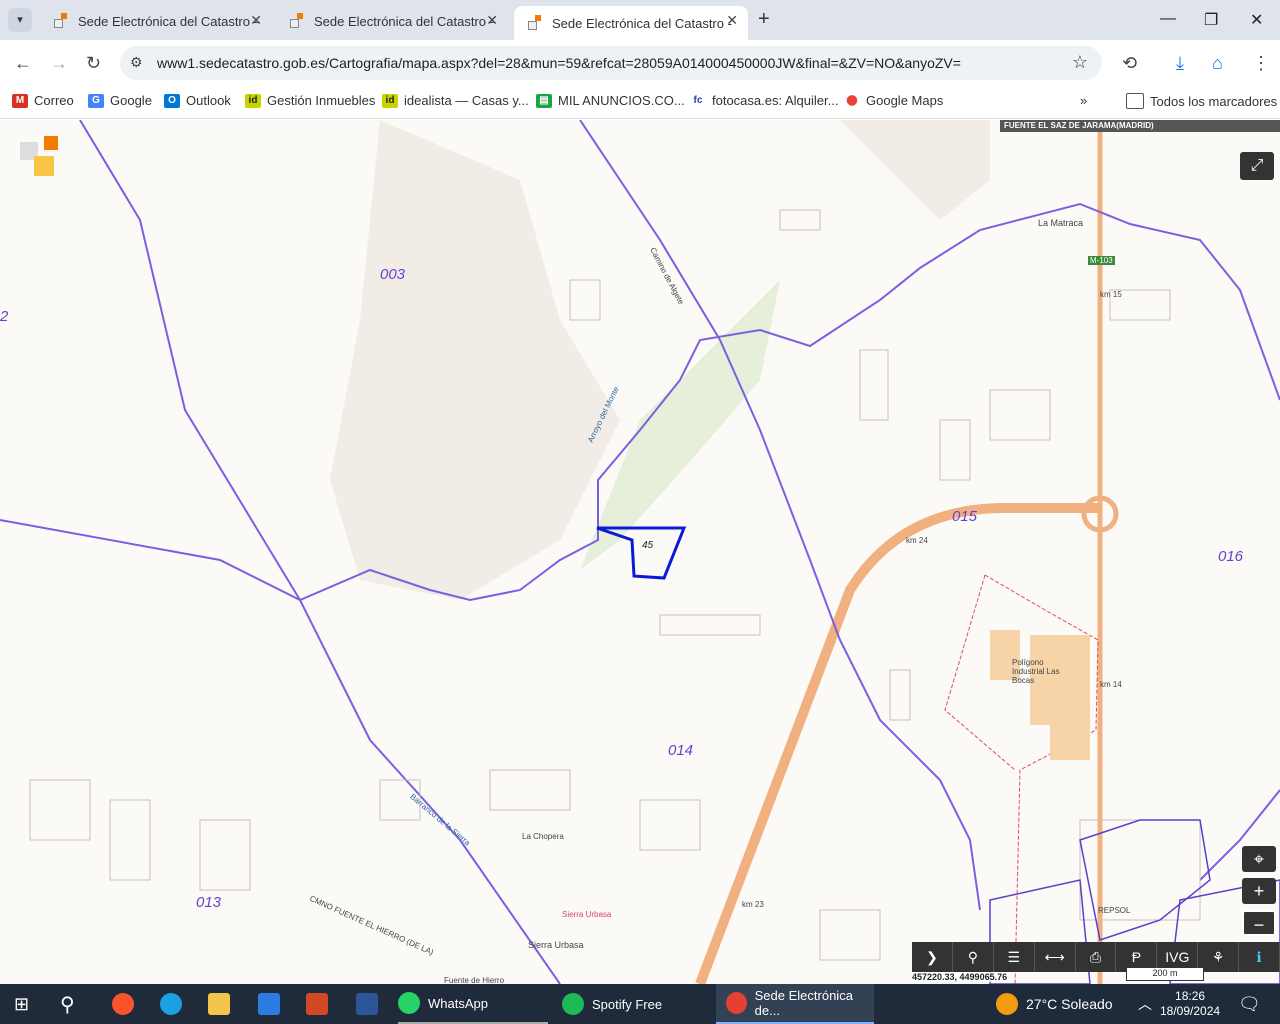 The height and width of the screenshot is (1024, 1280). I want to click on taskbar-whatsapp: WhatsApp, so click(473, 1004).